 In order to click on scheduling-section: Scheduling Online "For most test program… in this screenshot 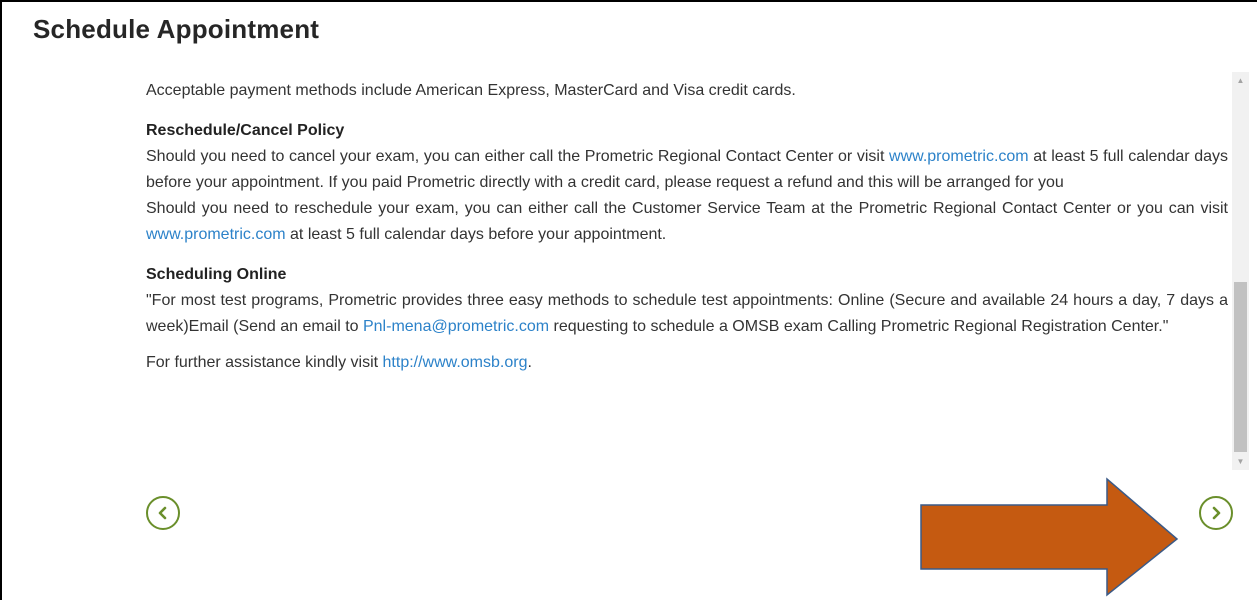, I will do `click(687, 301)`.